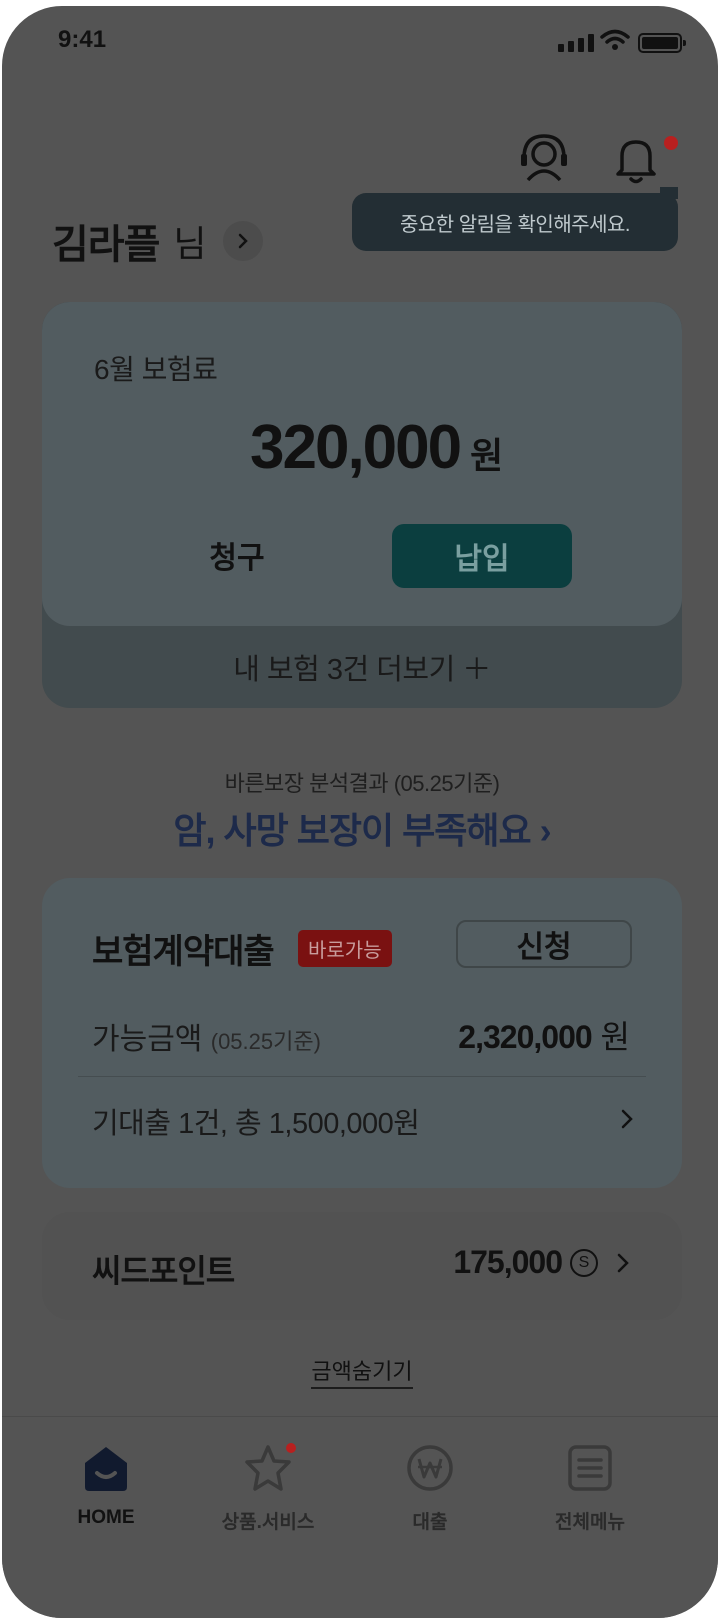 This screenshot has width=720, height=1624. I want to click on available-amount-label: 가능금액 (05.25기준), so click(206, 1036).